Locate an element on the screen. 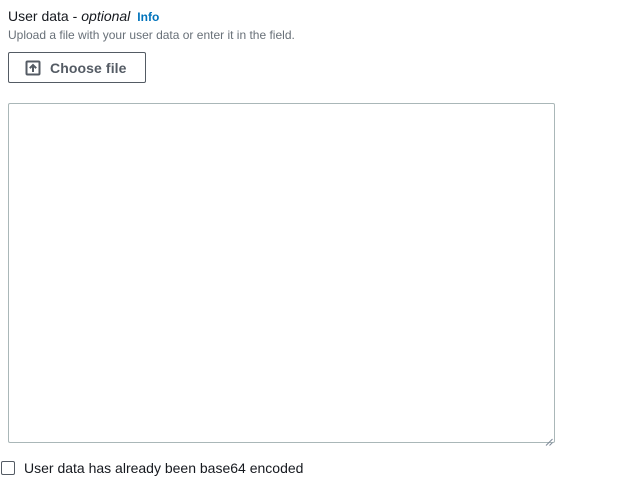 This screenshot has width=627, height=493. user-data-label: User data - is located at coordinates (43, 16).